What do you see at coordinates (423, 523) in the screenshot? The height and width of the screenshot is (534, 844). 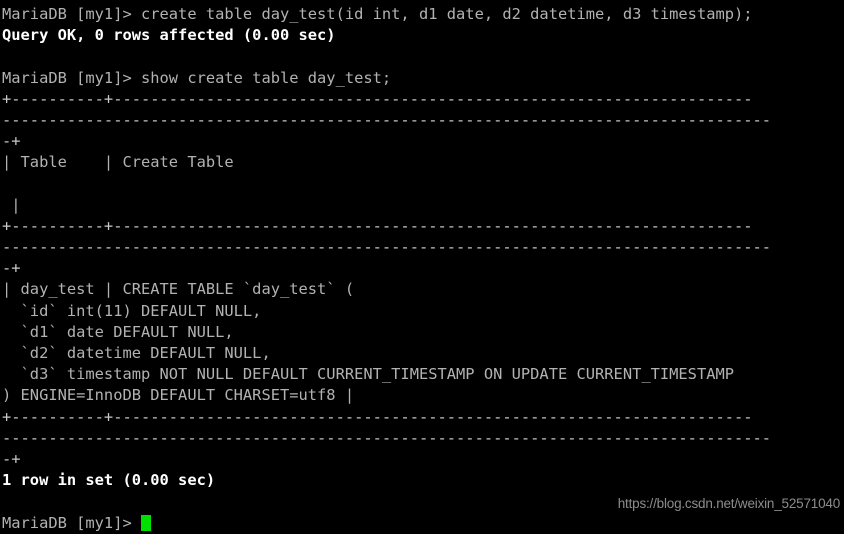 I see `terminal-prompt-line: MariaDB [my1]>` at bounding box center [423, 523].